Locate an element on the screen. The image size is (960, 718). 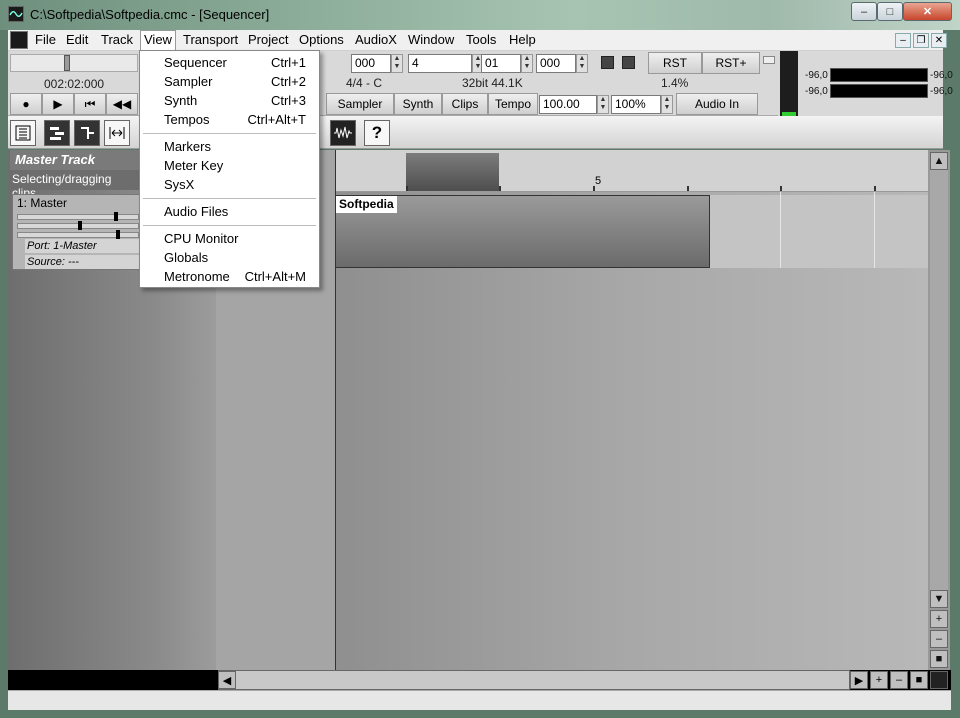
position-slider-track is located at coordinates (74, 63).